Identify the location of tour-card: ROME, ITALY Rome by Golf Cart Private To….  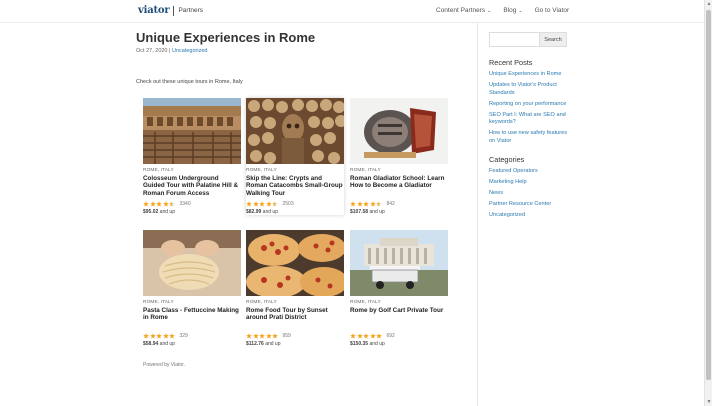
(399, 288).